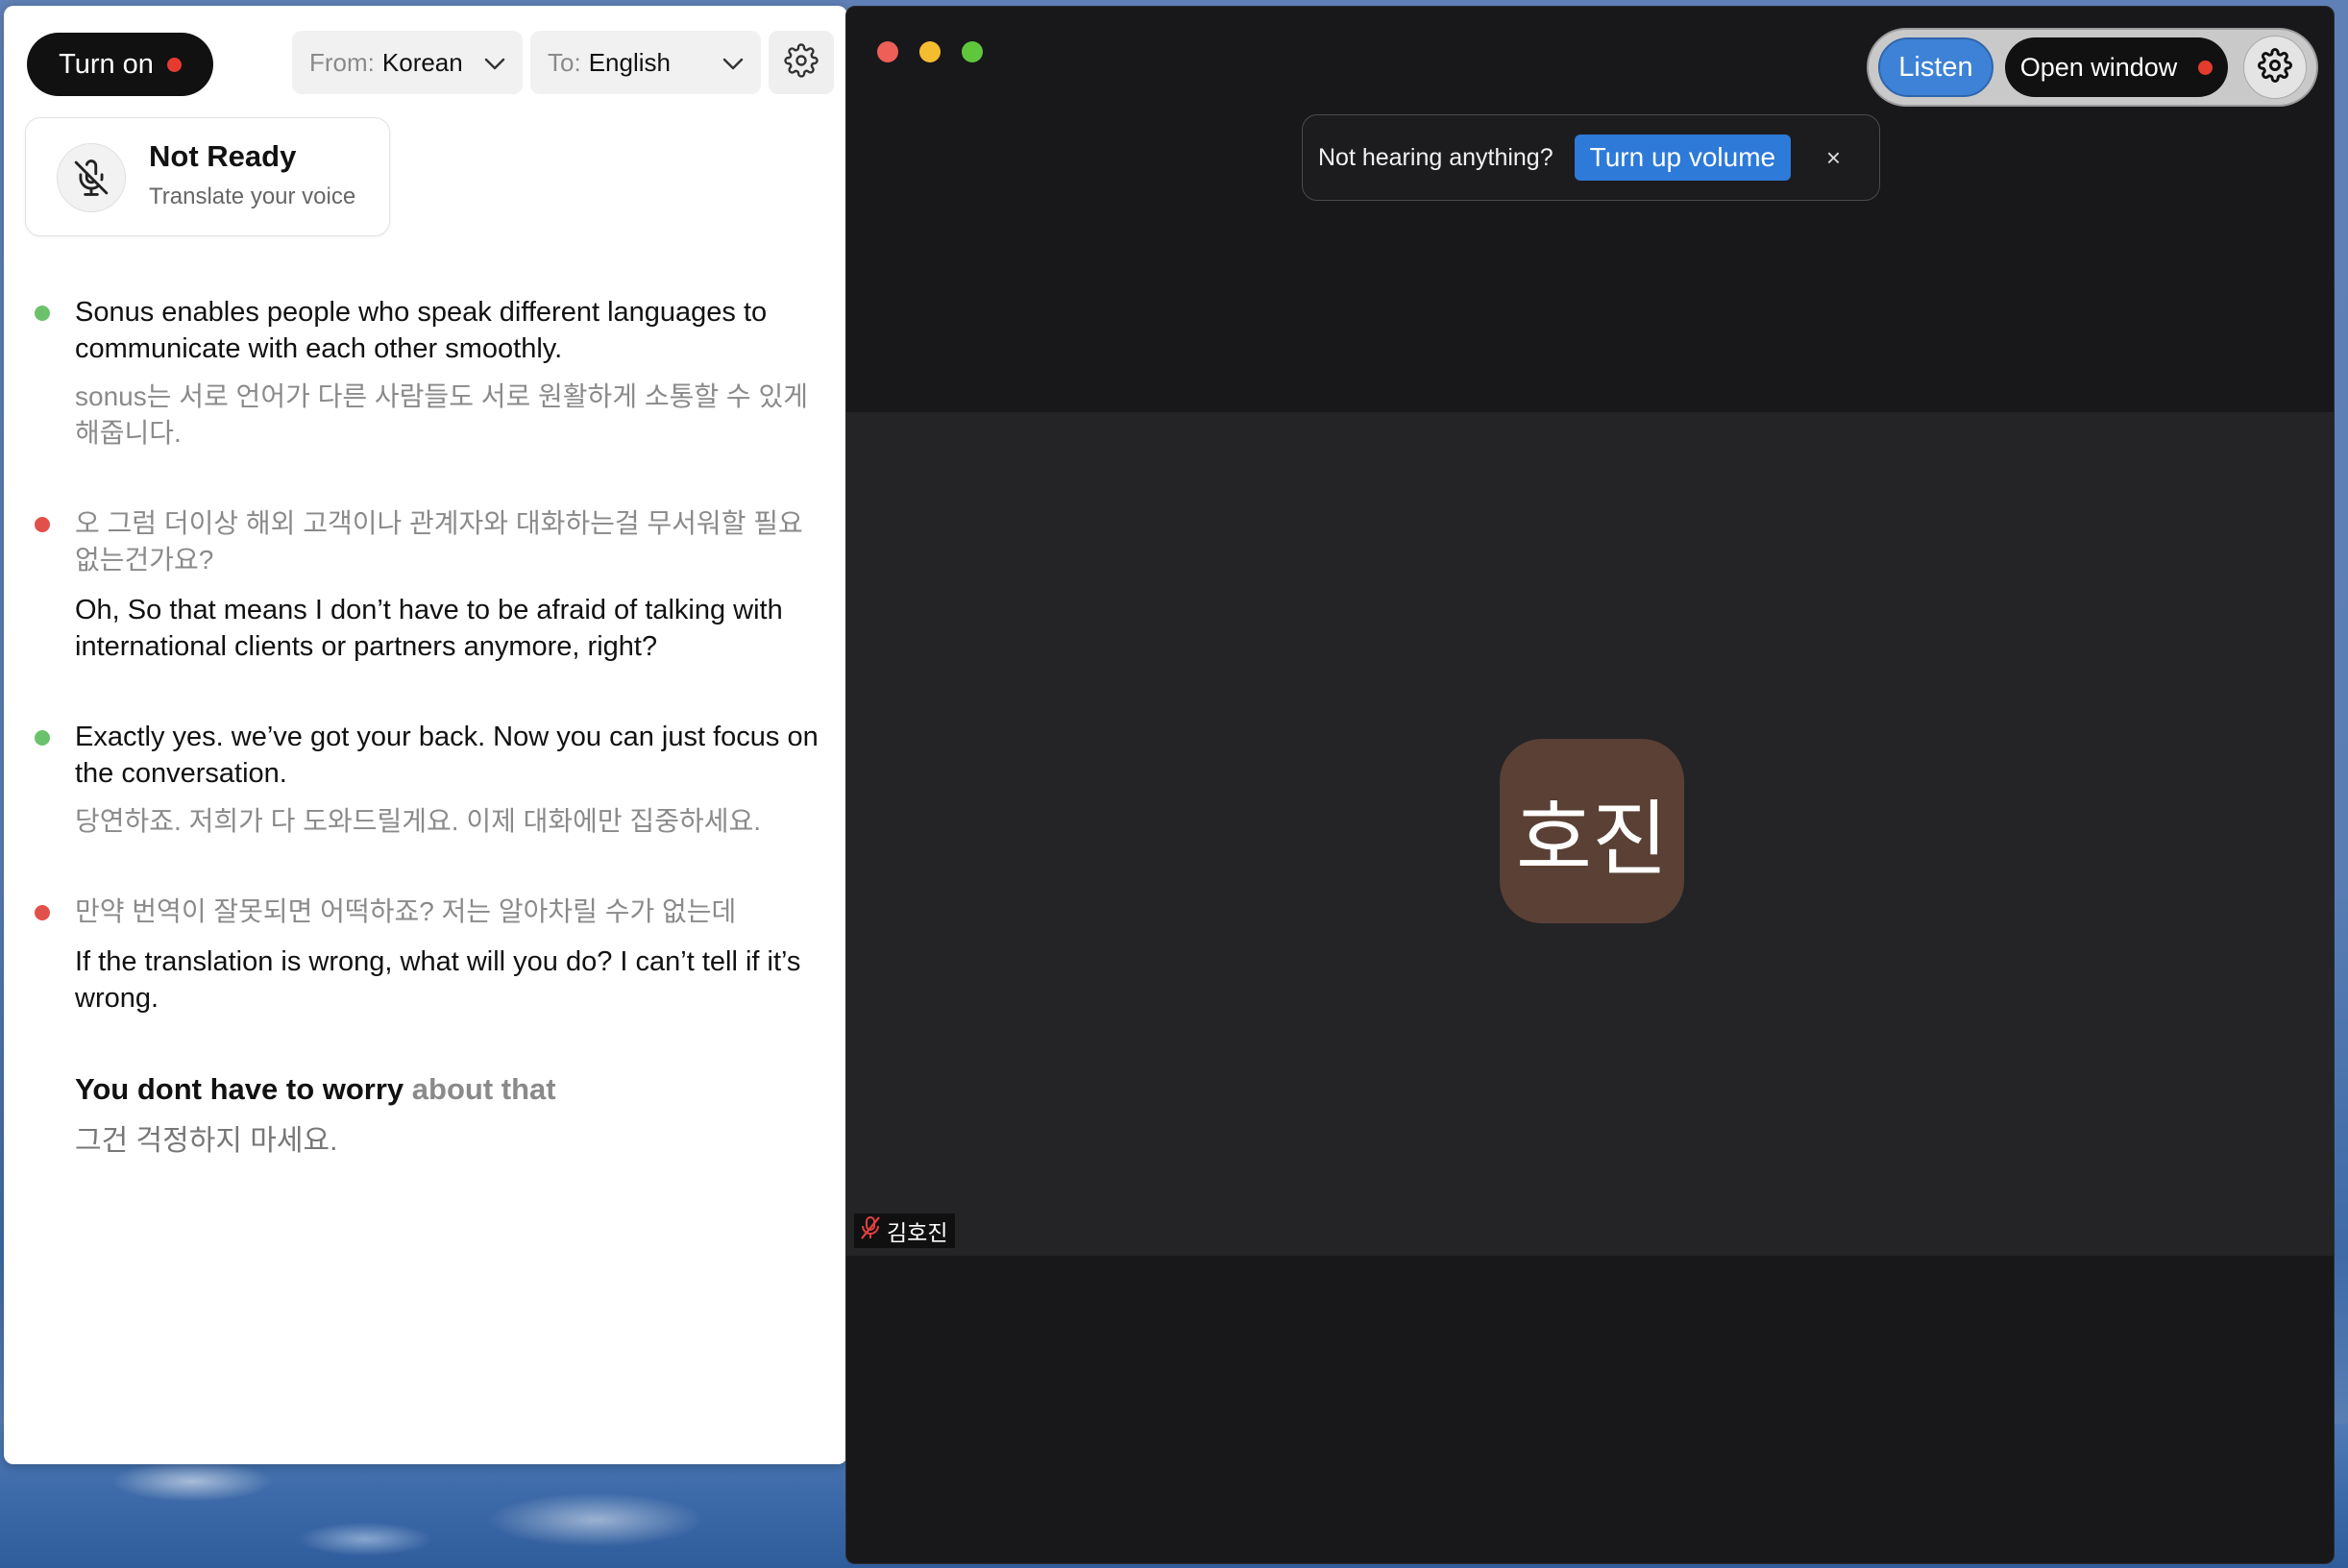 The height and width of the screenshot is (1568, 2348). I want to click on entry-korean-text: 당연하죠. 저희가 다 도와드릴게요. 이제 대화에만 집중하세요., so click(418, 821).